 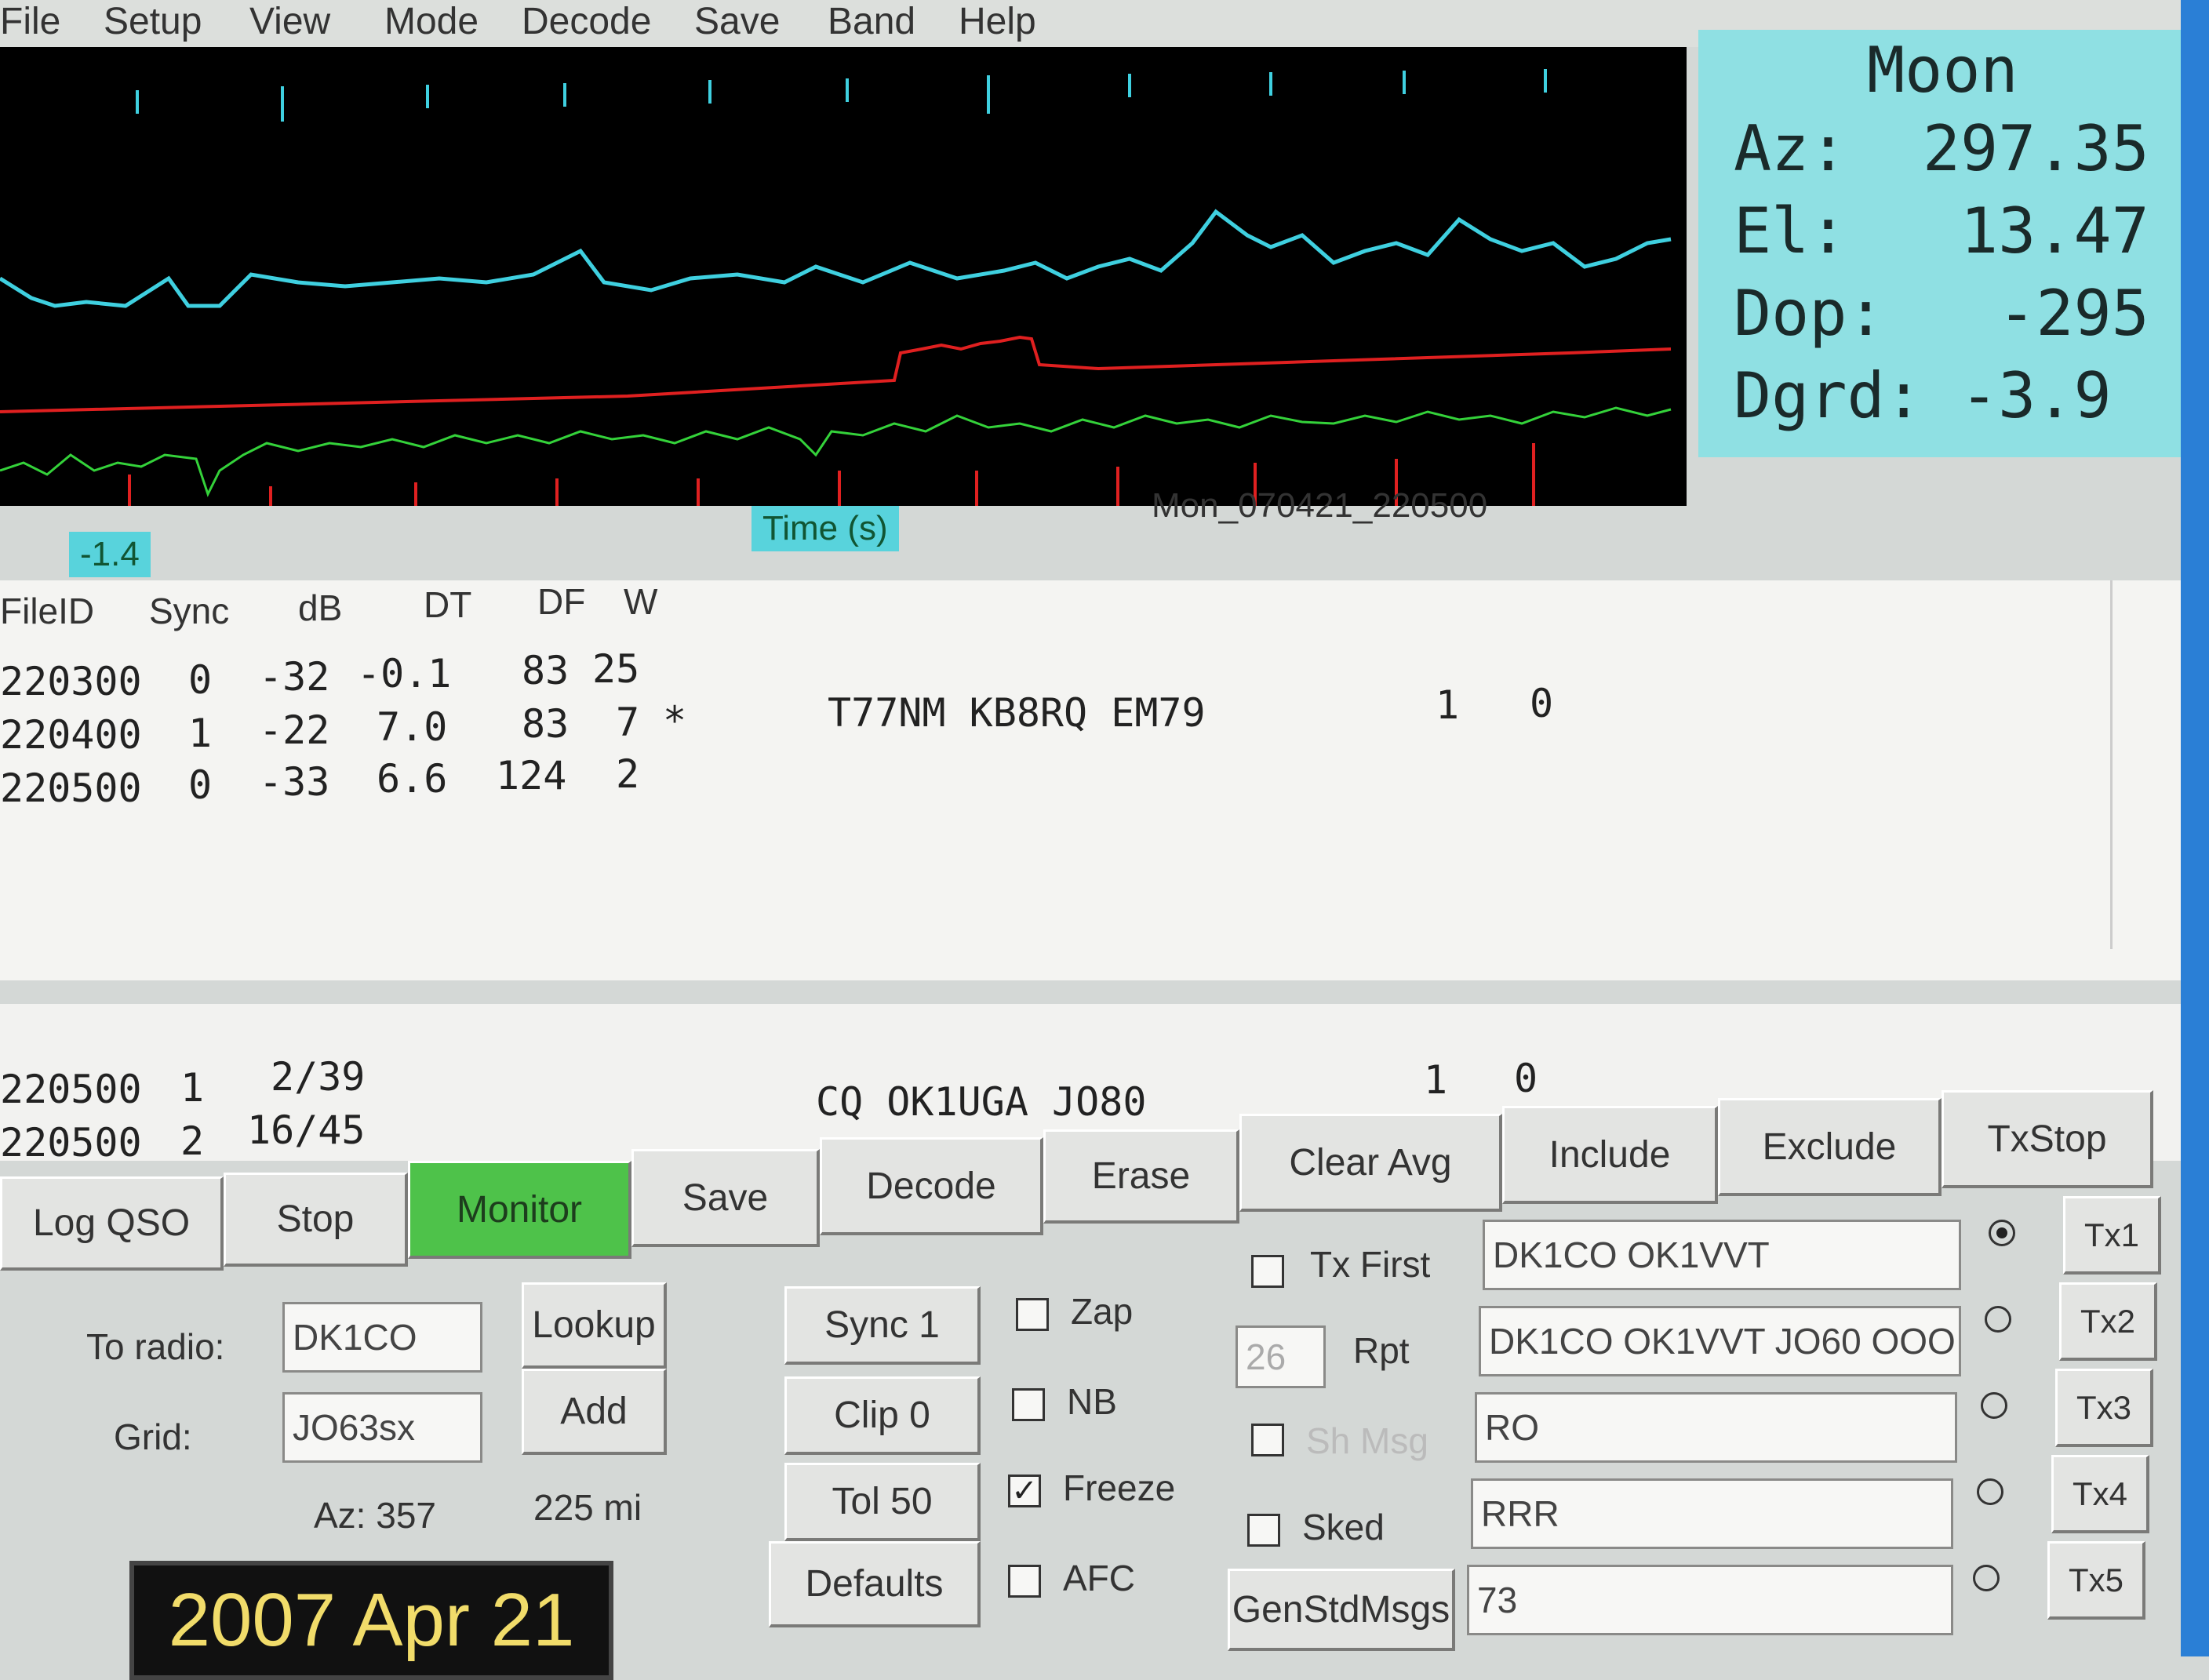 I want to click on menu-view: View, so click(x=289, y=21).